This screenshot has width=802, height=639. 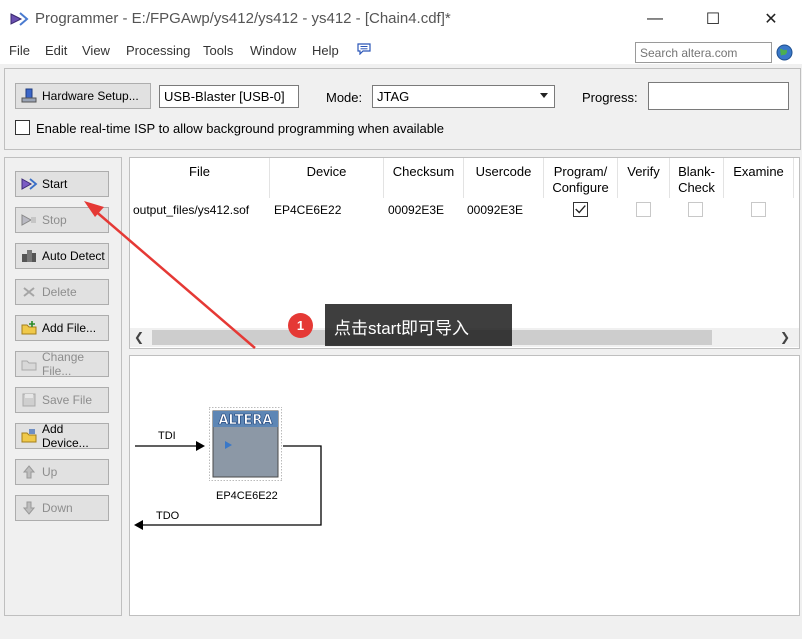 I want to click on start-label: Start, so click(x=55, y=184).